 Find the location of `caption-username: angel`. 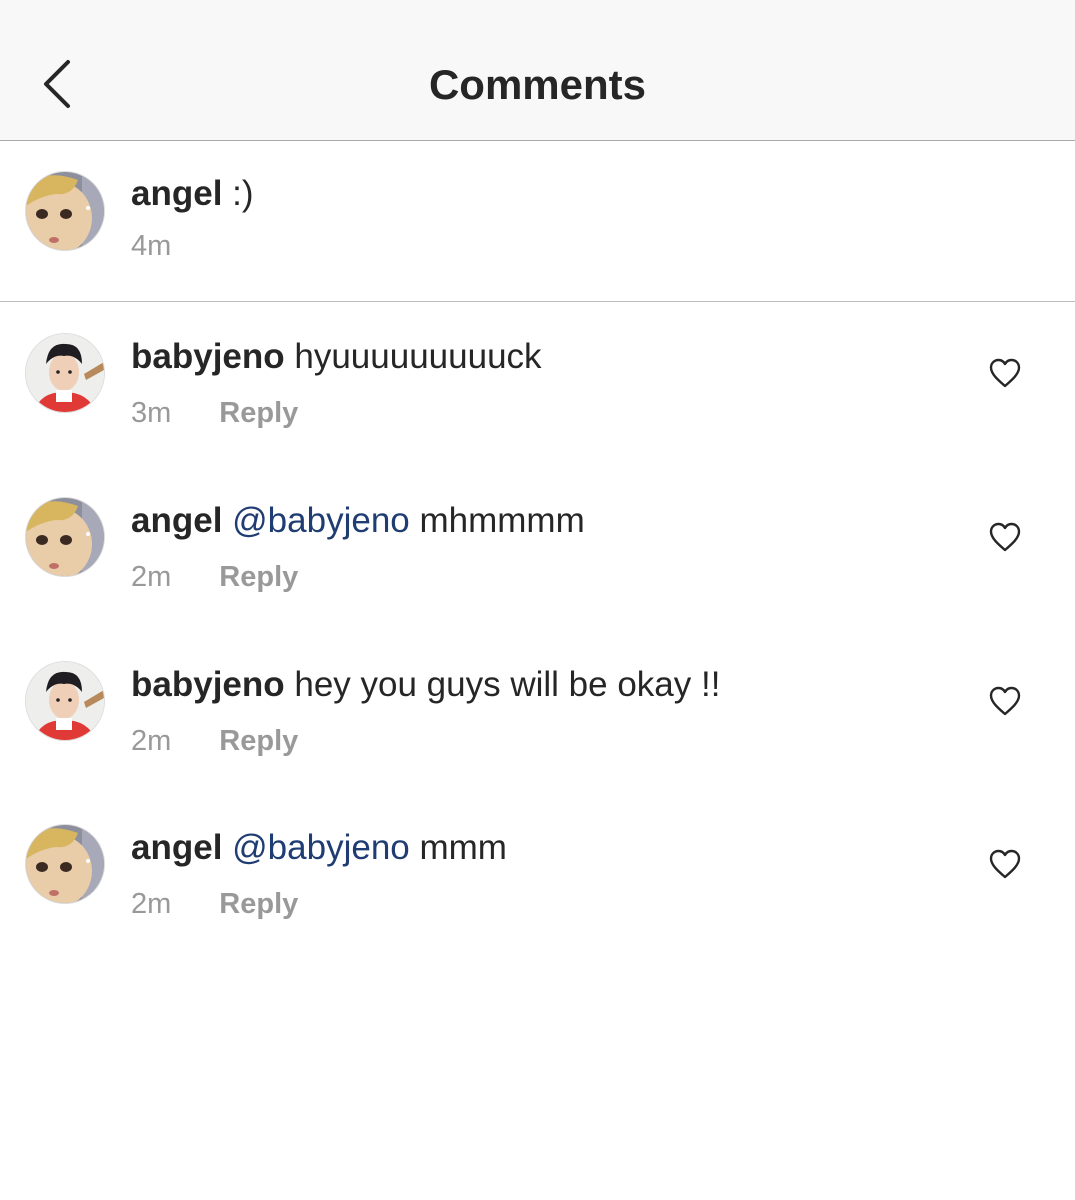

caption-username: angel is located at coordinates (176, 193).